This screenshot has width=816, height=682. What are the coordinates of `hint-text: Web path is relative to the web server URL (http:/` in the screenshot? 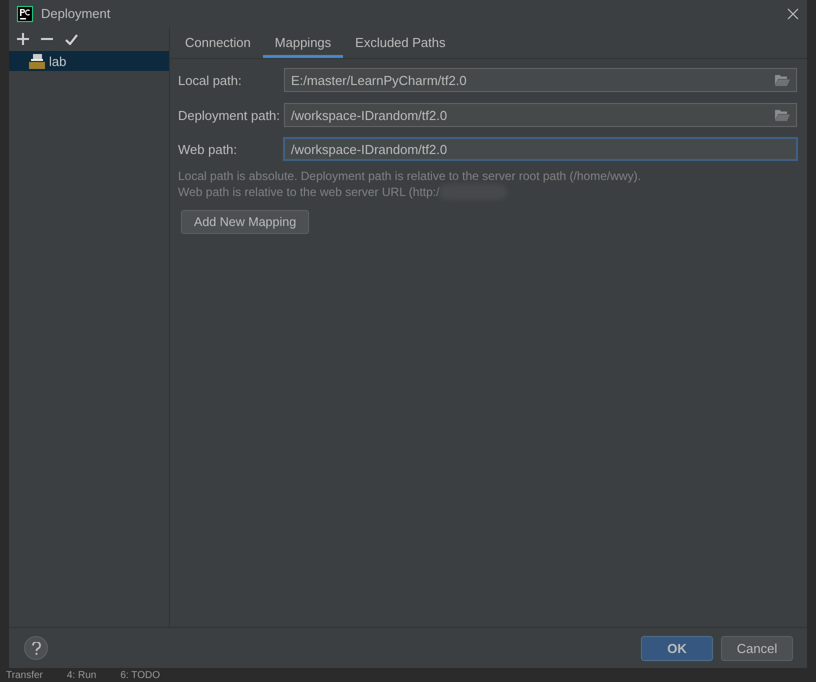 It's located at (309, 192).